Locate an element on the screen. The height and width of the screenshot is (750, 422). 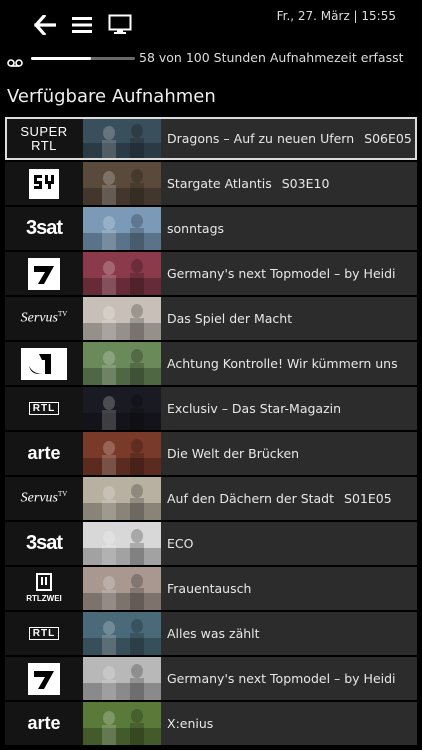
channel-logo-text: RTLZWEI is located at coordinates (44, 598).